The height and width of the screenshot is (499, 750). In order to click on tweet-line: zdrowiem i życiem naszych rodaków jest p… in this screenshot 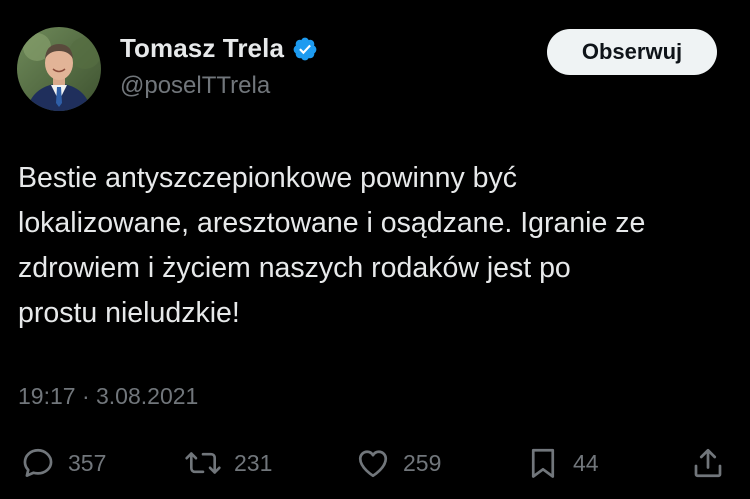, I will do `click(294, 268)`.